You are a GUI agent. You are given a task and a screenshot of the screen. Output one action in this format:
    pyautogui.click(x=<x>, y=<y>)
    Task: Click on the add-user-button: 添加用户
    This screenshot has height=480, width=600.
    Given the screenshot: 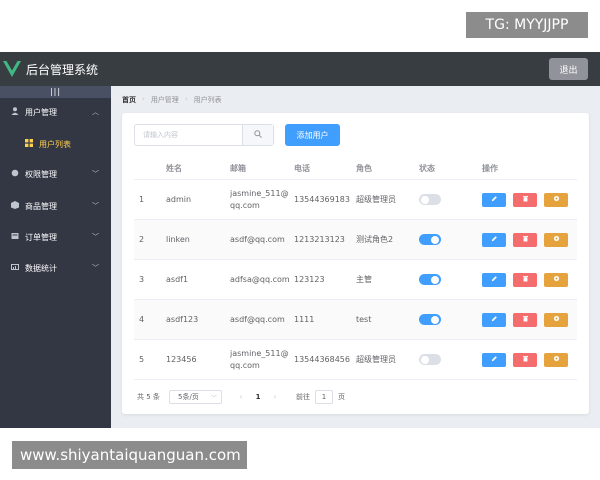 What is the action you would take?
    pyautogui.click(x=312, y=135)
    